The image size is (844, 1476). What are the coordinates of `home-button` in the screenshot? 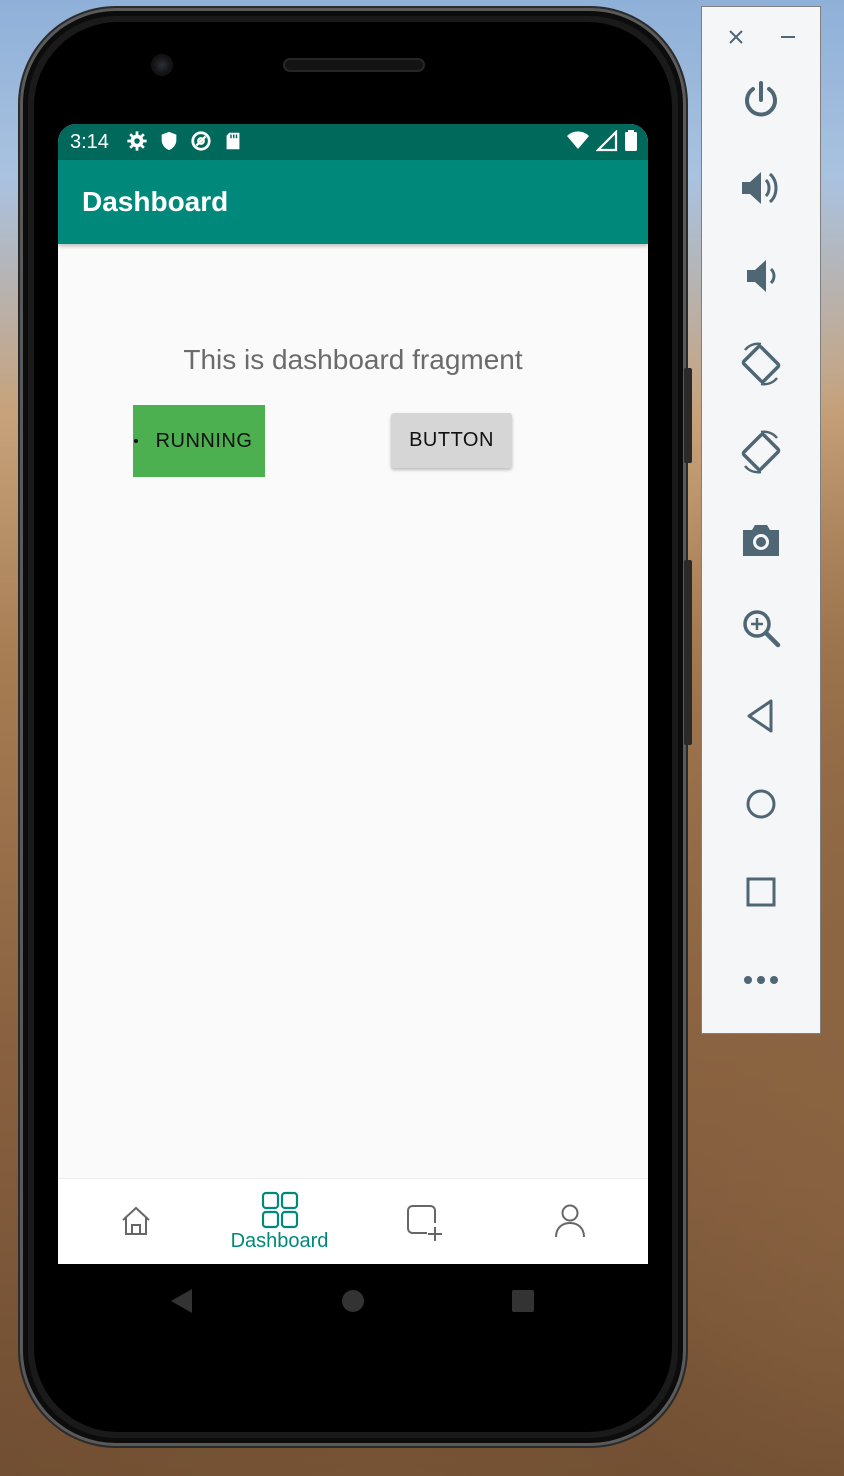 It's located at (761, 806).